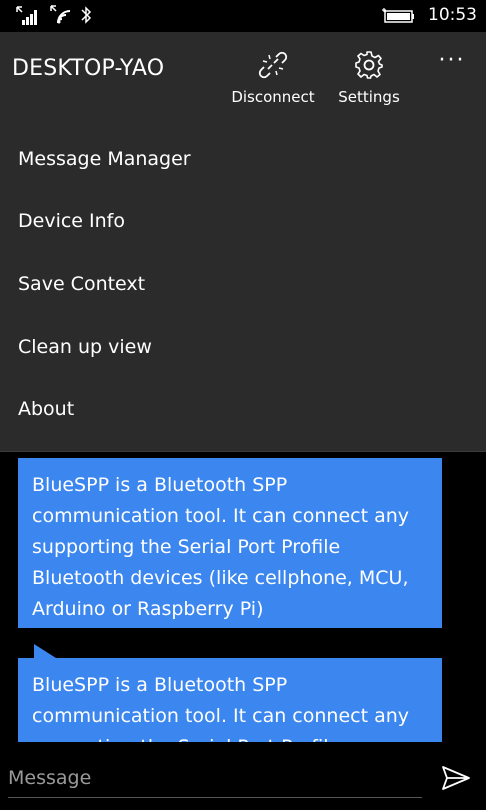 The height and width of the screenshot is (810, 486). What do you see at coordinates (369, 97) in the screenshot?
I see `settings-label: Settings` at bounding box center [369, 97].